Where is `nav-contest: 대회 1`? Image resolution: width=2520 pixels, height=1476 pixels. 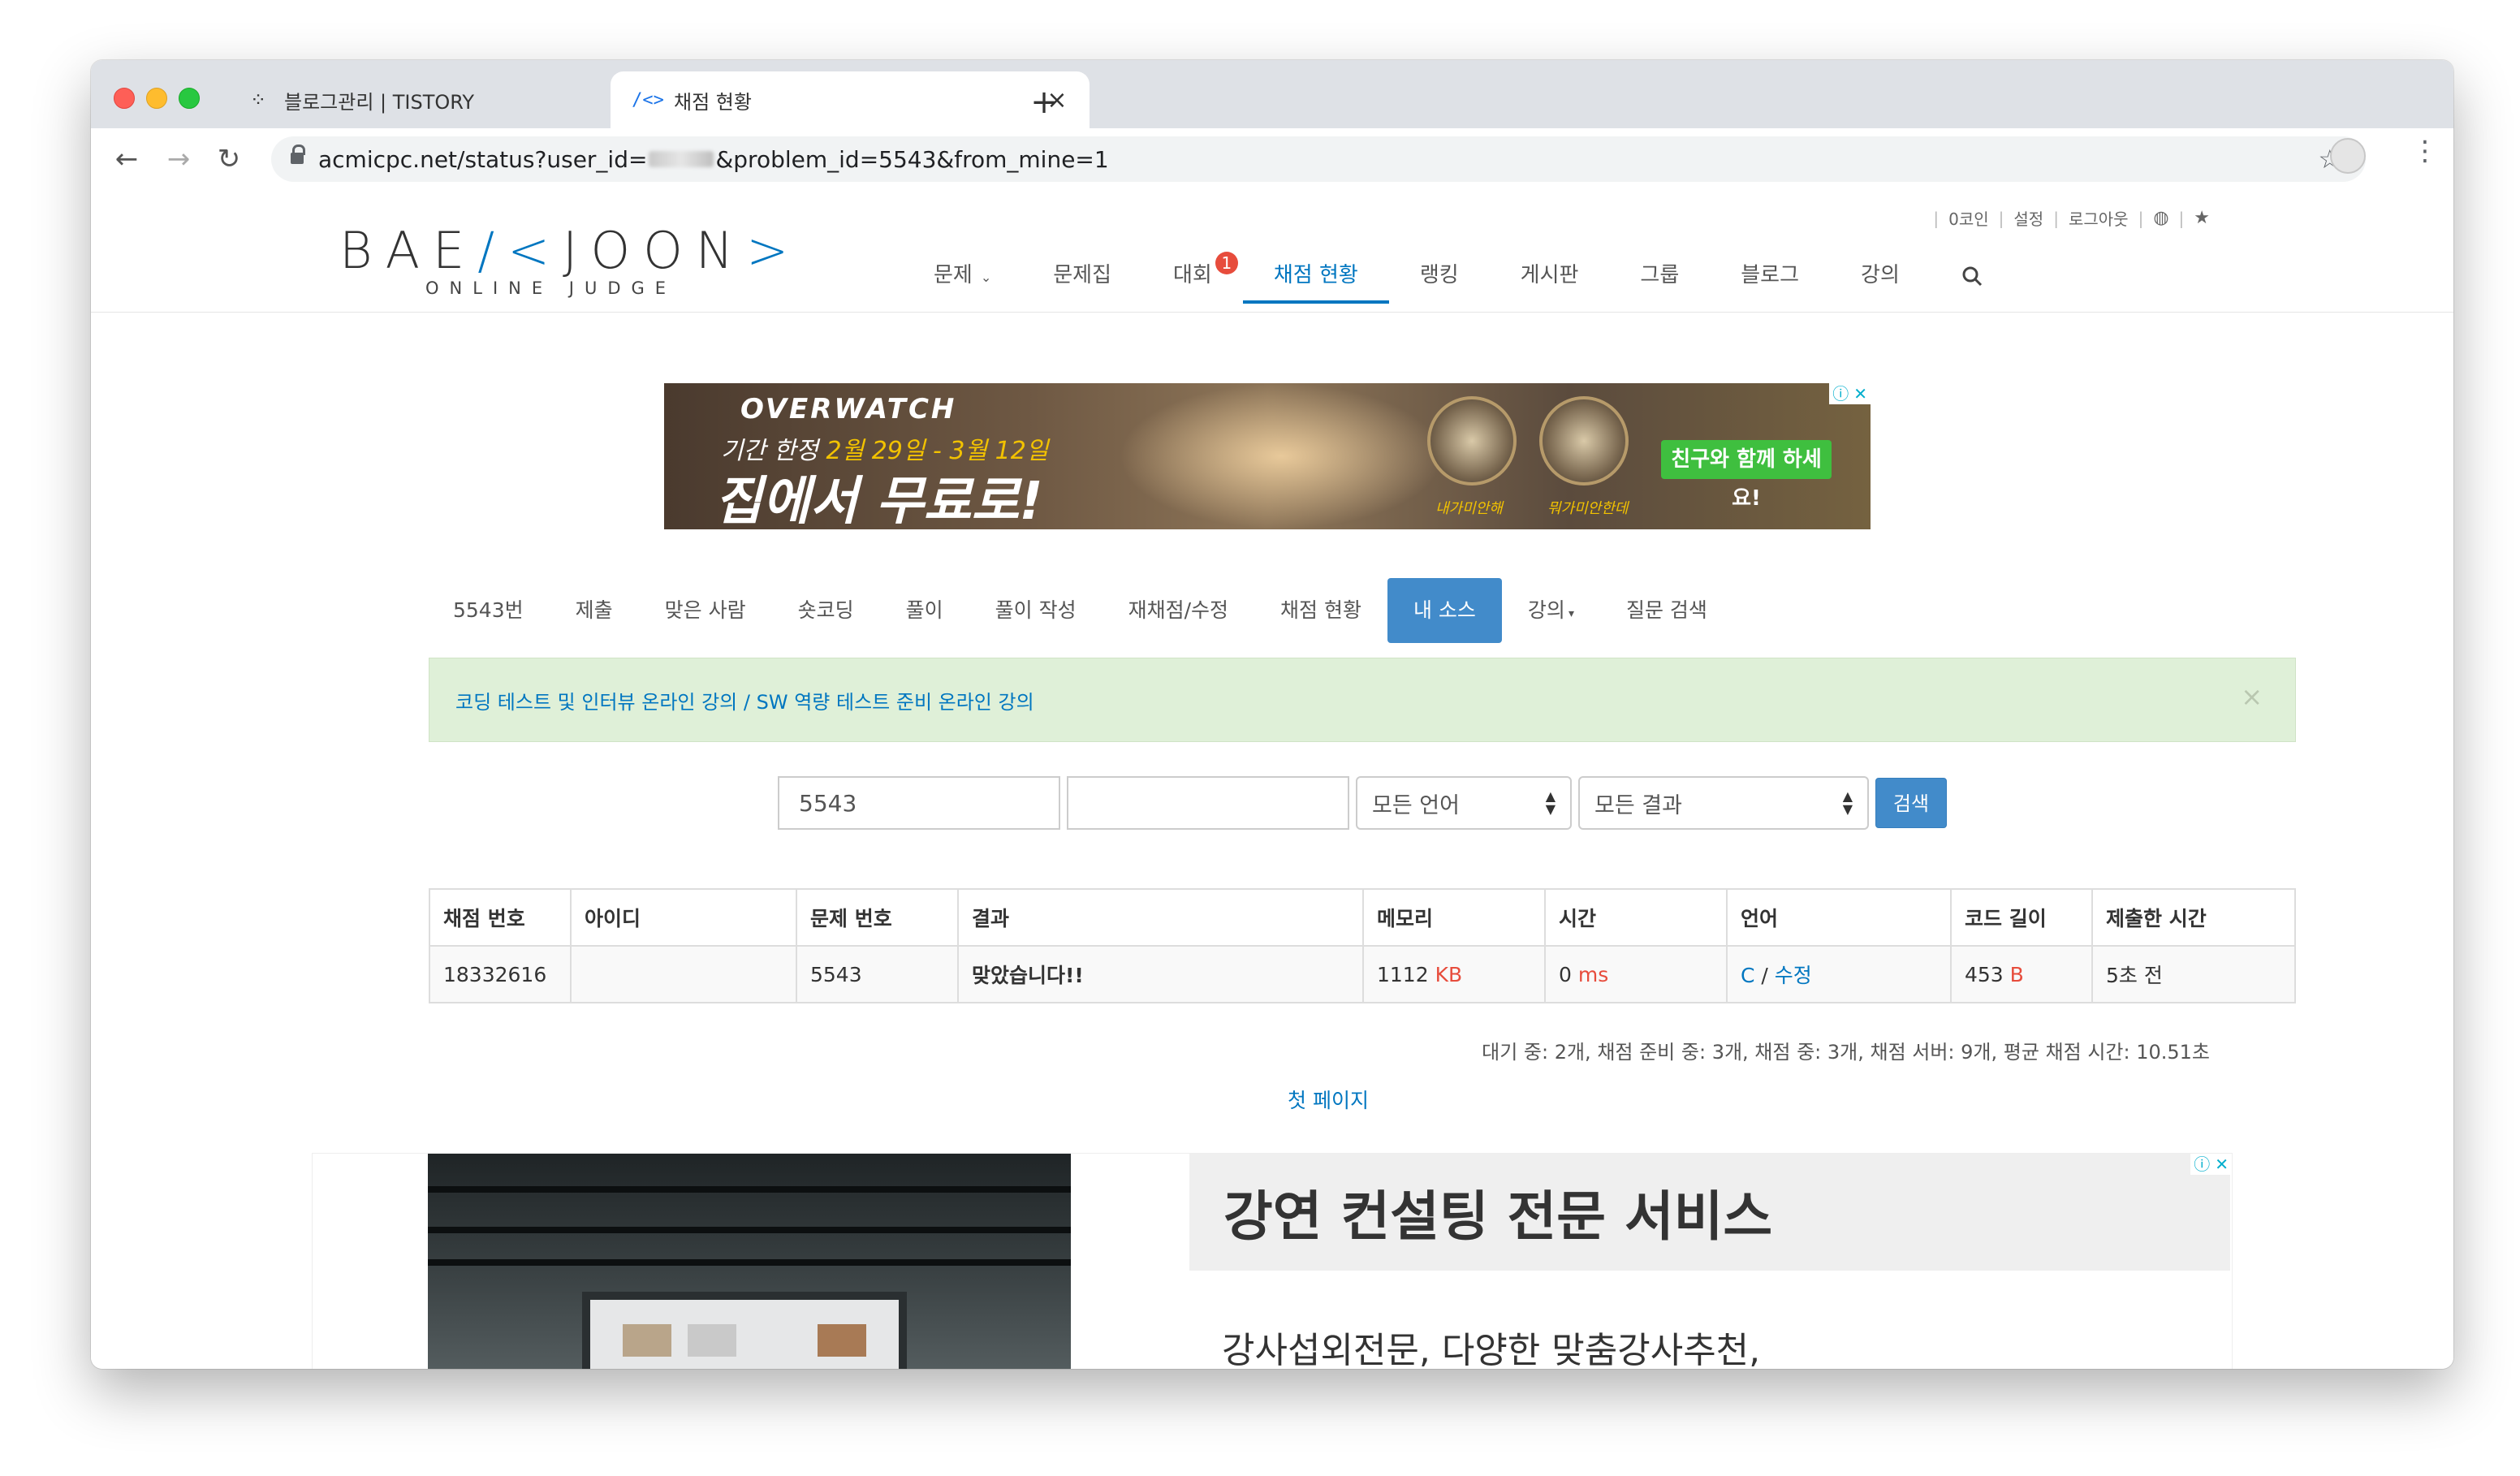
nav-contest: 대회 1 is located at coordinates (1192, 275).